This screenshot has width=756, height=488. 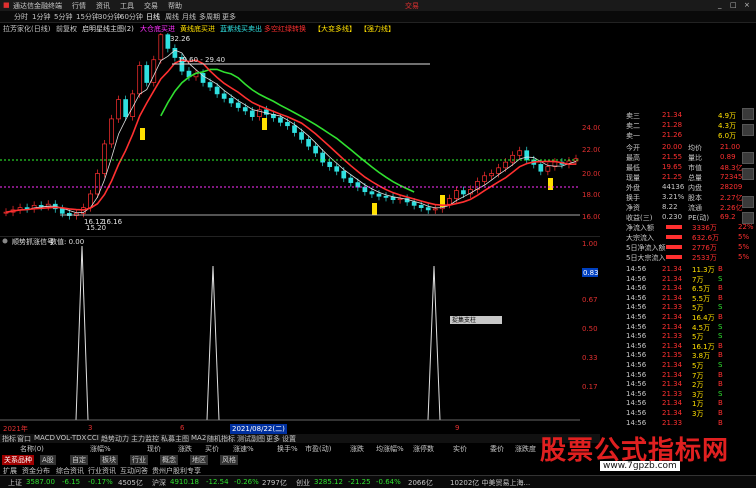 What do you see at coordinates (79, 6) in the screenshot?
I see `menu-item-quotes: 行情` at bounding box center [79, 6].